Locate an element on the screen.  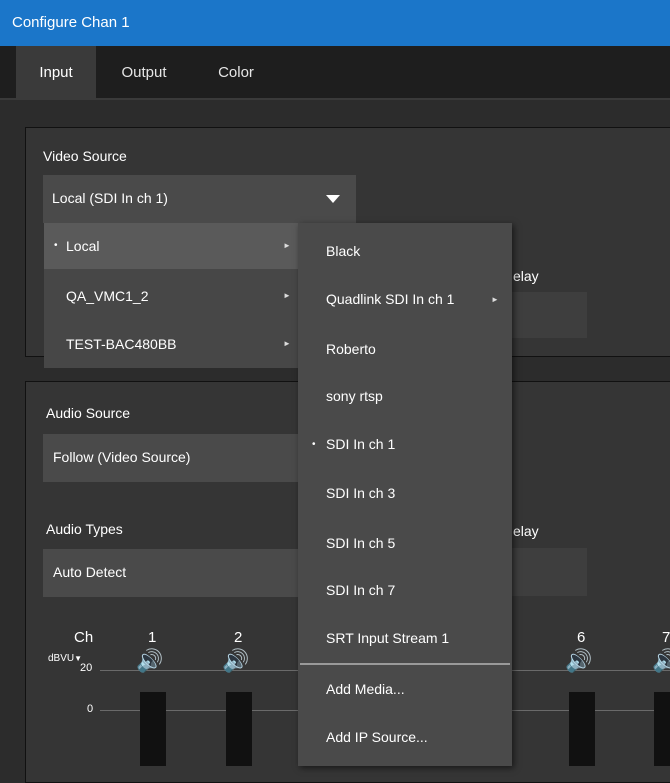
tab-color-label: Color is located at coordinates (236, 72).